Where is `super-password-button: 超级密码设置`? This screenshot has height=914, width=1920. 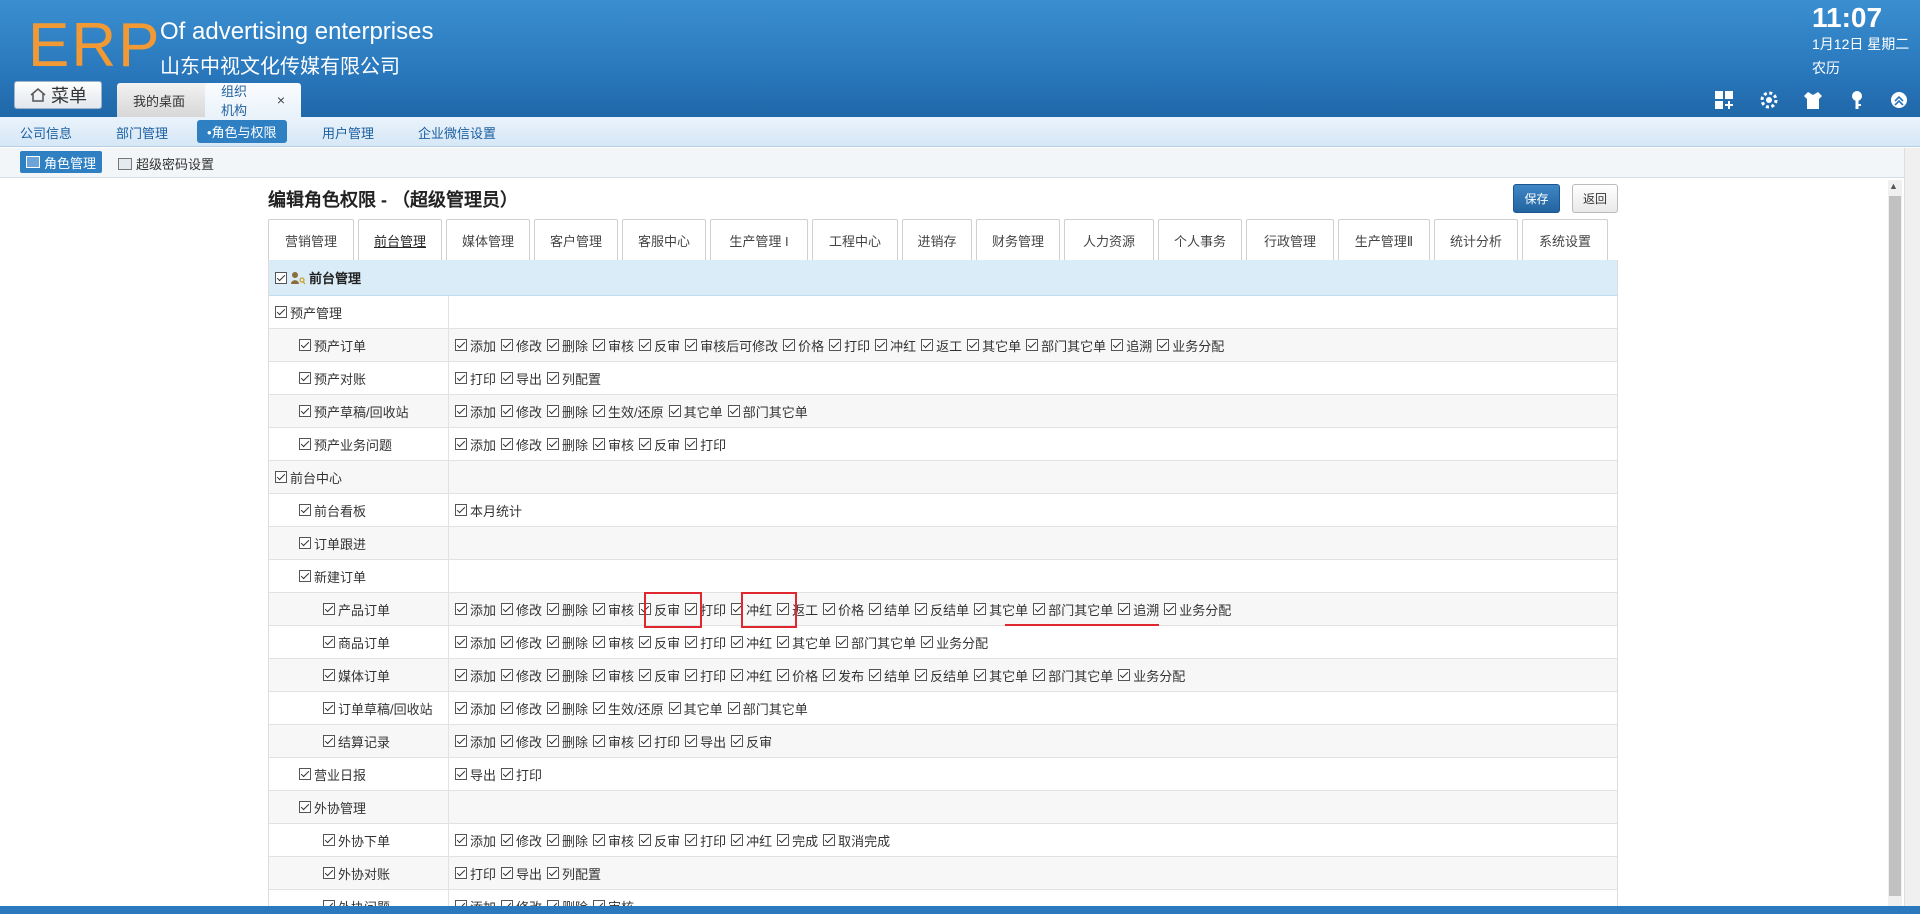 super-password-button: 超级密码设置 is located at coordinates (166, 163).